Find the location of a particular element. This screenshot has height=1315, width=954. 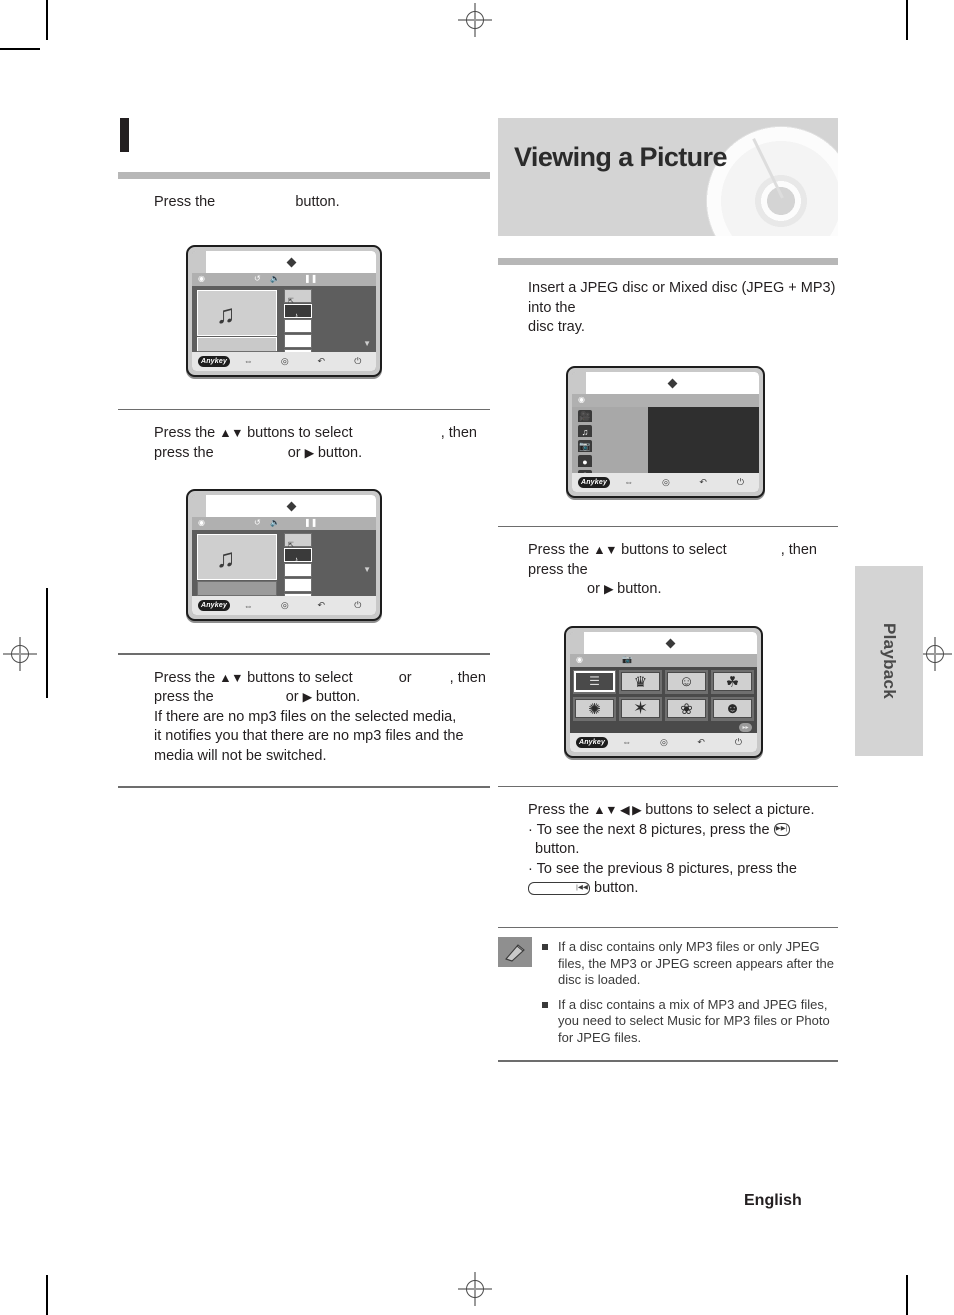

left-step2-text-c: , then is located at coordinates (458, 433).